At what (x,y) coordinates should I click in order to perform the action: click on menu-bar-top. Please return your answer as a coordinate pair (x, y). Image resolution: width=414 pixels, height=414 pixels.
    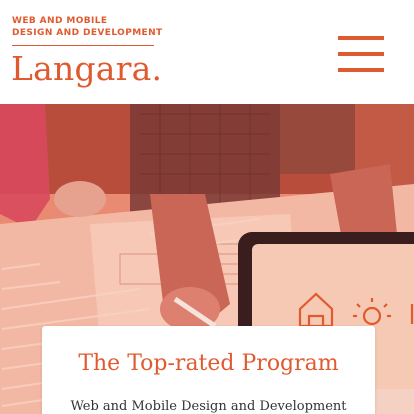
    Looking at the image, I should click on (361, 38).